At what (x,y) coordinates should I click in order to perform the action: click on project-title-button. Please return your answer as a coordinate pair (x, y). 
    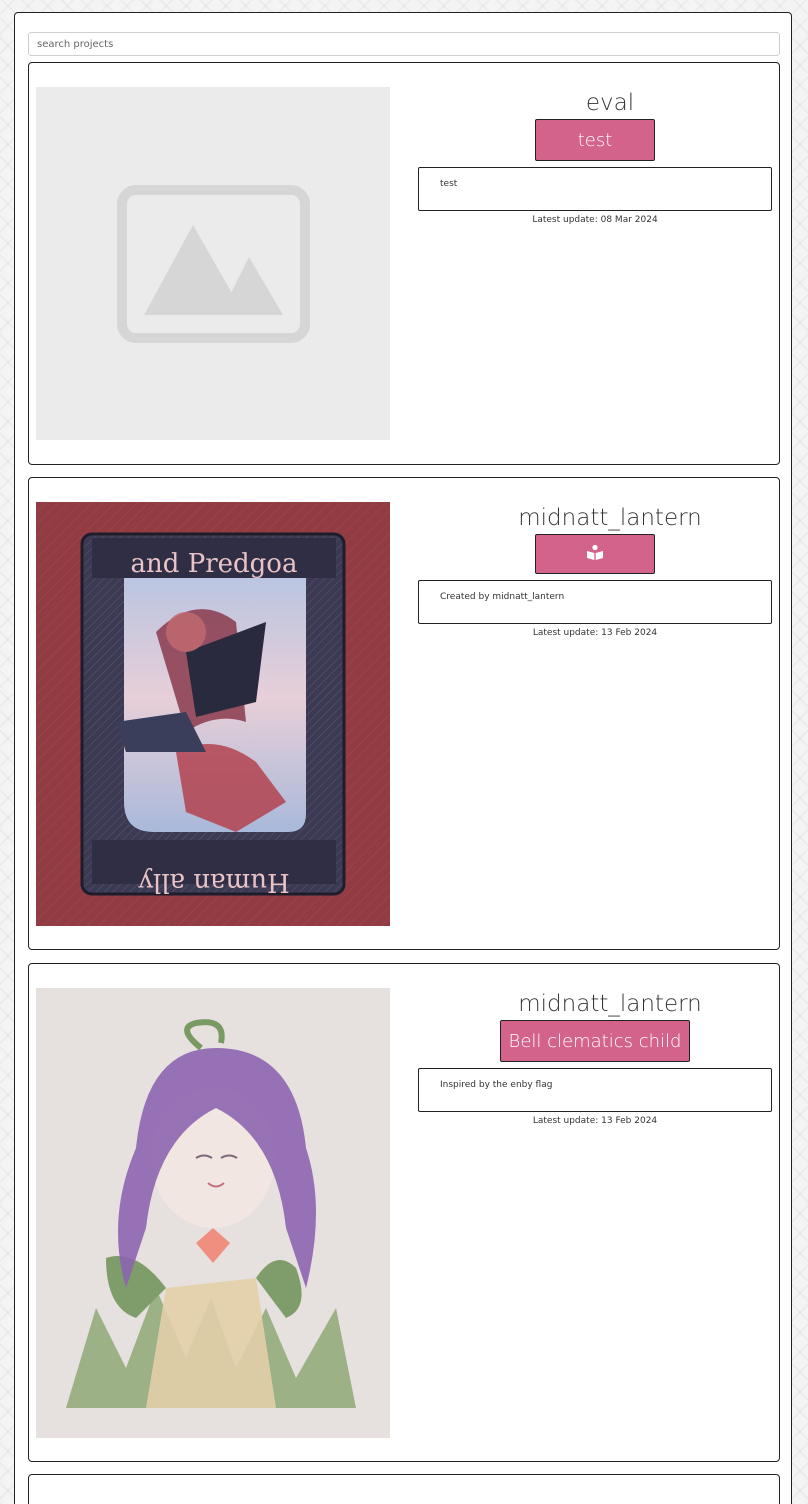
    Looking at the image, I should click on (595, 554).